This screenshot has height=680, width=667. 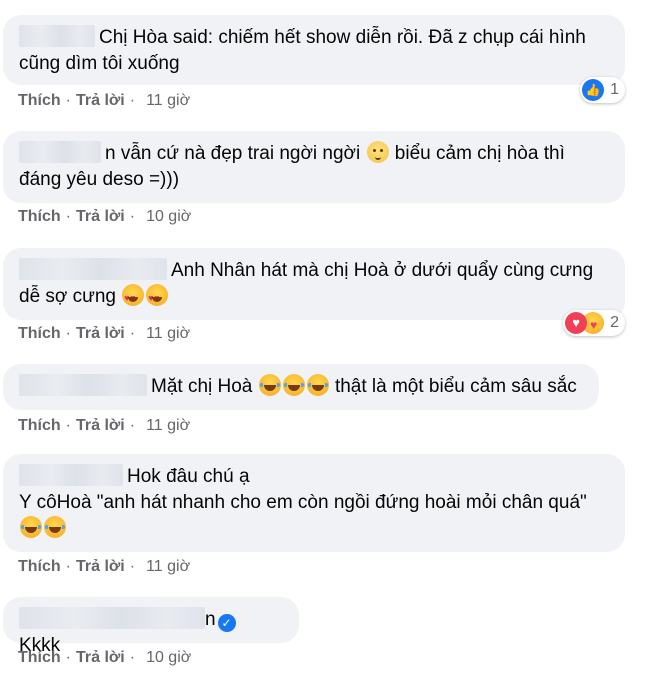 I want to click on comment-text: Hok đâu chú ạ, so click(x=188, y=476).